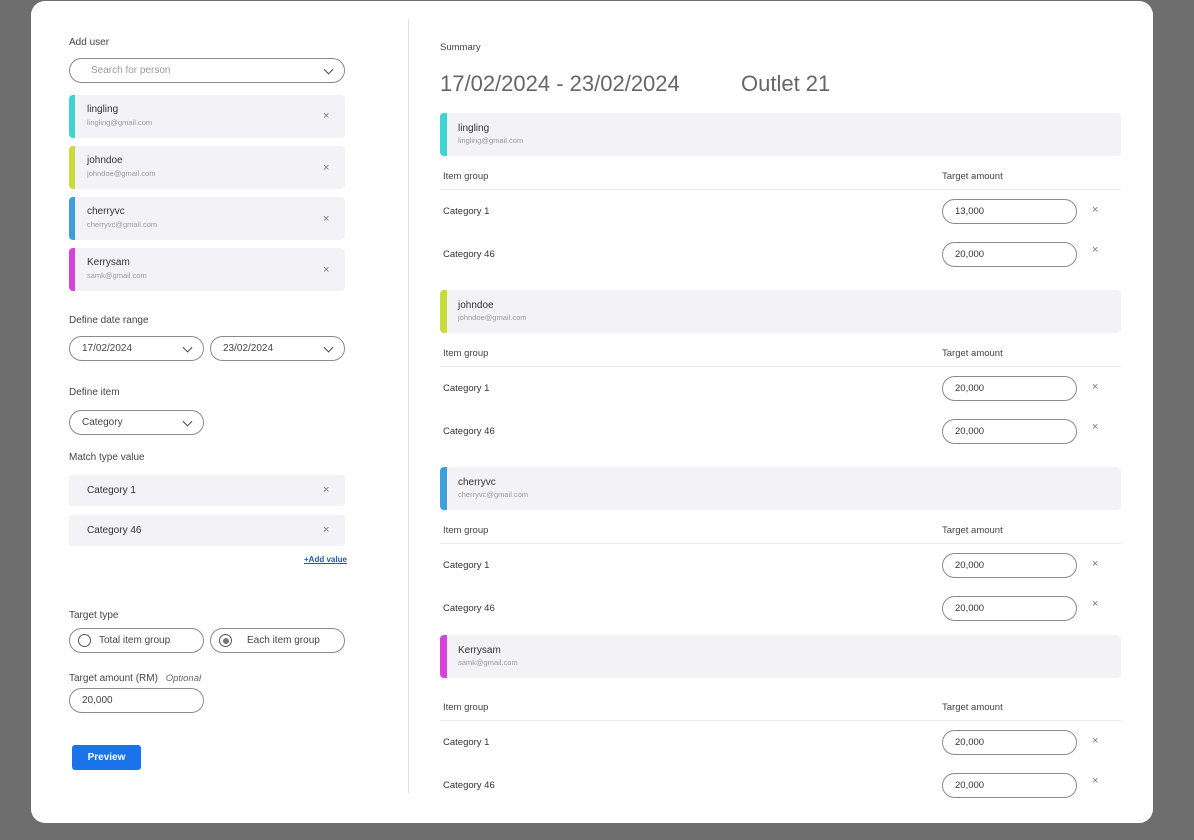 The width and height of the screenshot is (1194, 840). What do you see at coordinates (84, 640) in the screenshot?
I see `radio-icon` at bounding box center [84, 640].